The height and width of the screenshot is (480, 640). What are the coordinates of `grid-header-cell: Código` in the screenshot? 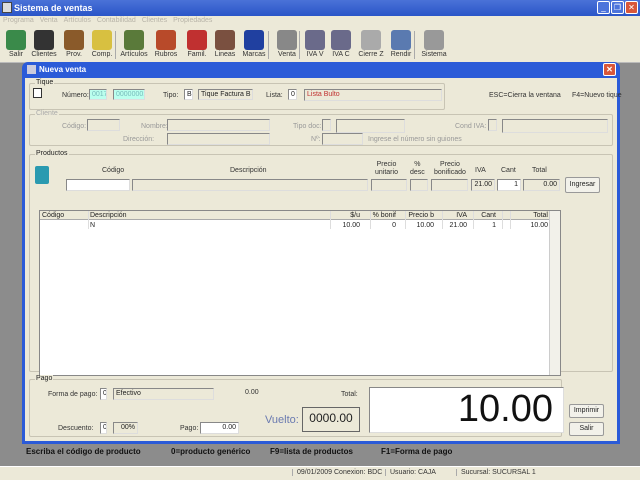 It's located at (53, 215).